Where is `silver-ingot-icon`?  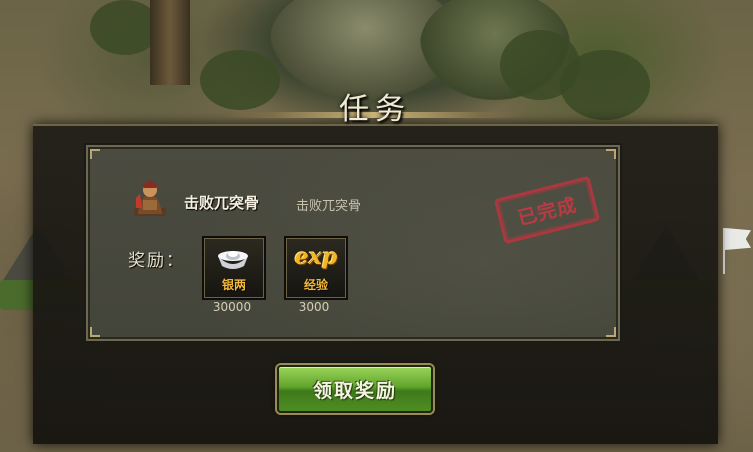
silver-ingot-icon is located at coordinates (233, 258).